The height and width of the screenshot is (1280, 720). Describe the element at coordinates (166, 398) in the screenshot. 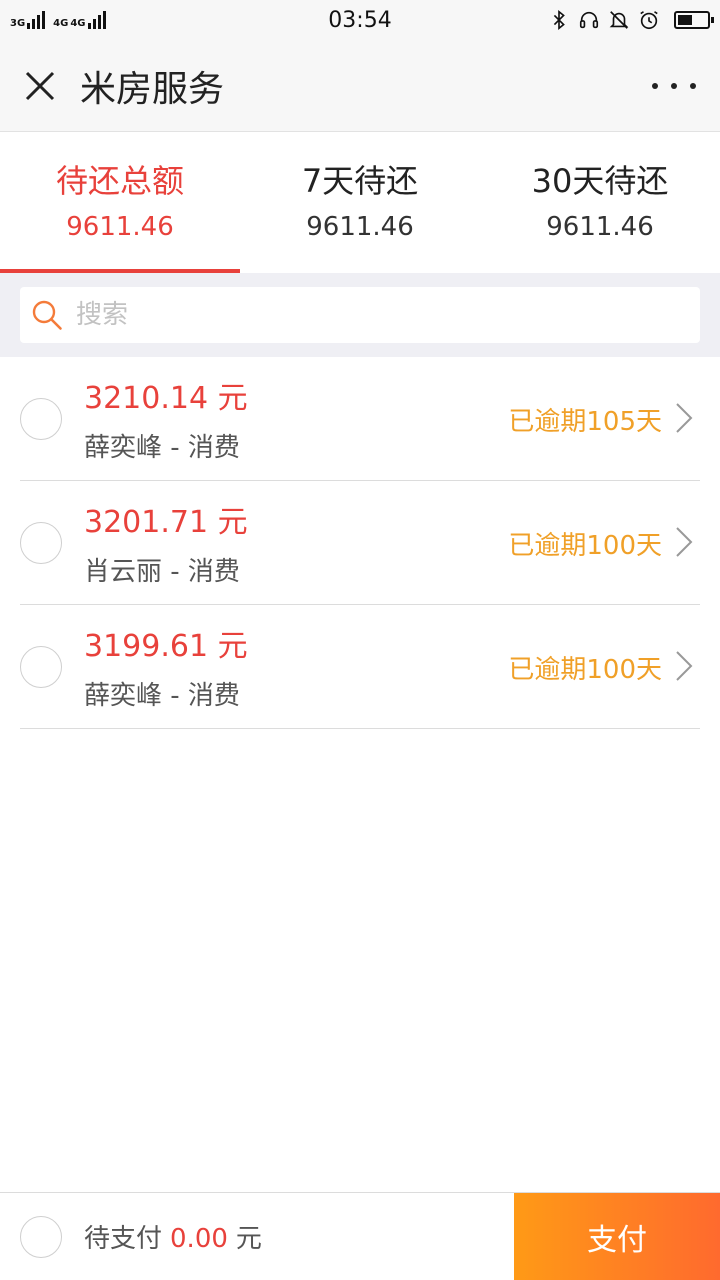

I see `item-amount: 3210.14 元` at that location.